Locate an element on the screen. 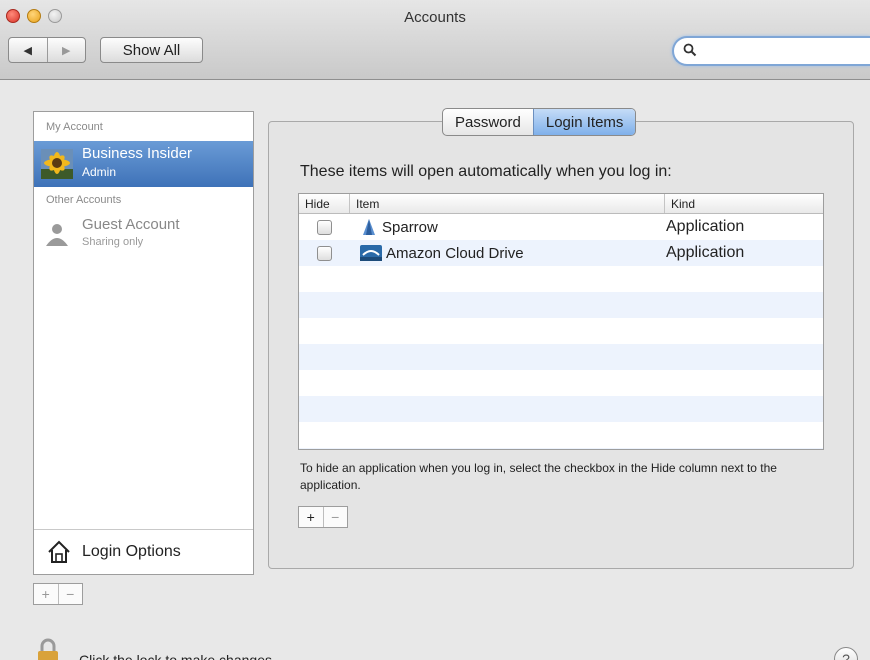 The width and height of the screenshot is (870, 660). account-add-remove-control: + − is located at coordinates (58, 594).